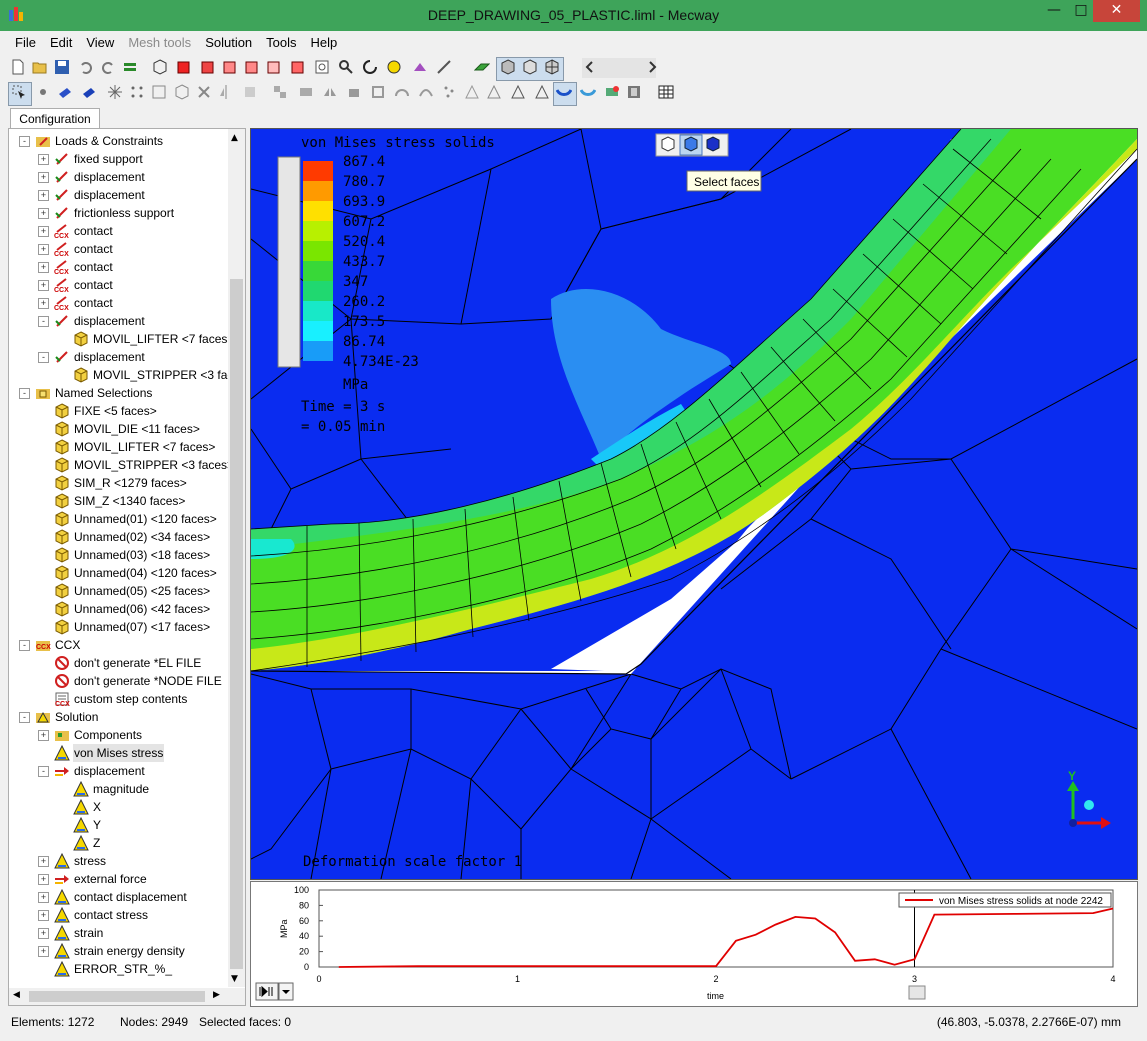 This screenshot has height=1041, width=1147. Describe the element at coordinates (216, 995) in the screenshot. I see `scroll-right-icon: ▶` at that location.